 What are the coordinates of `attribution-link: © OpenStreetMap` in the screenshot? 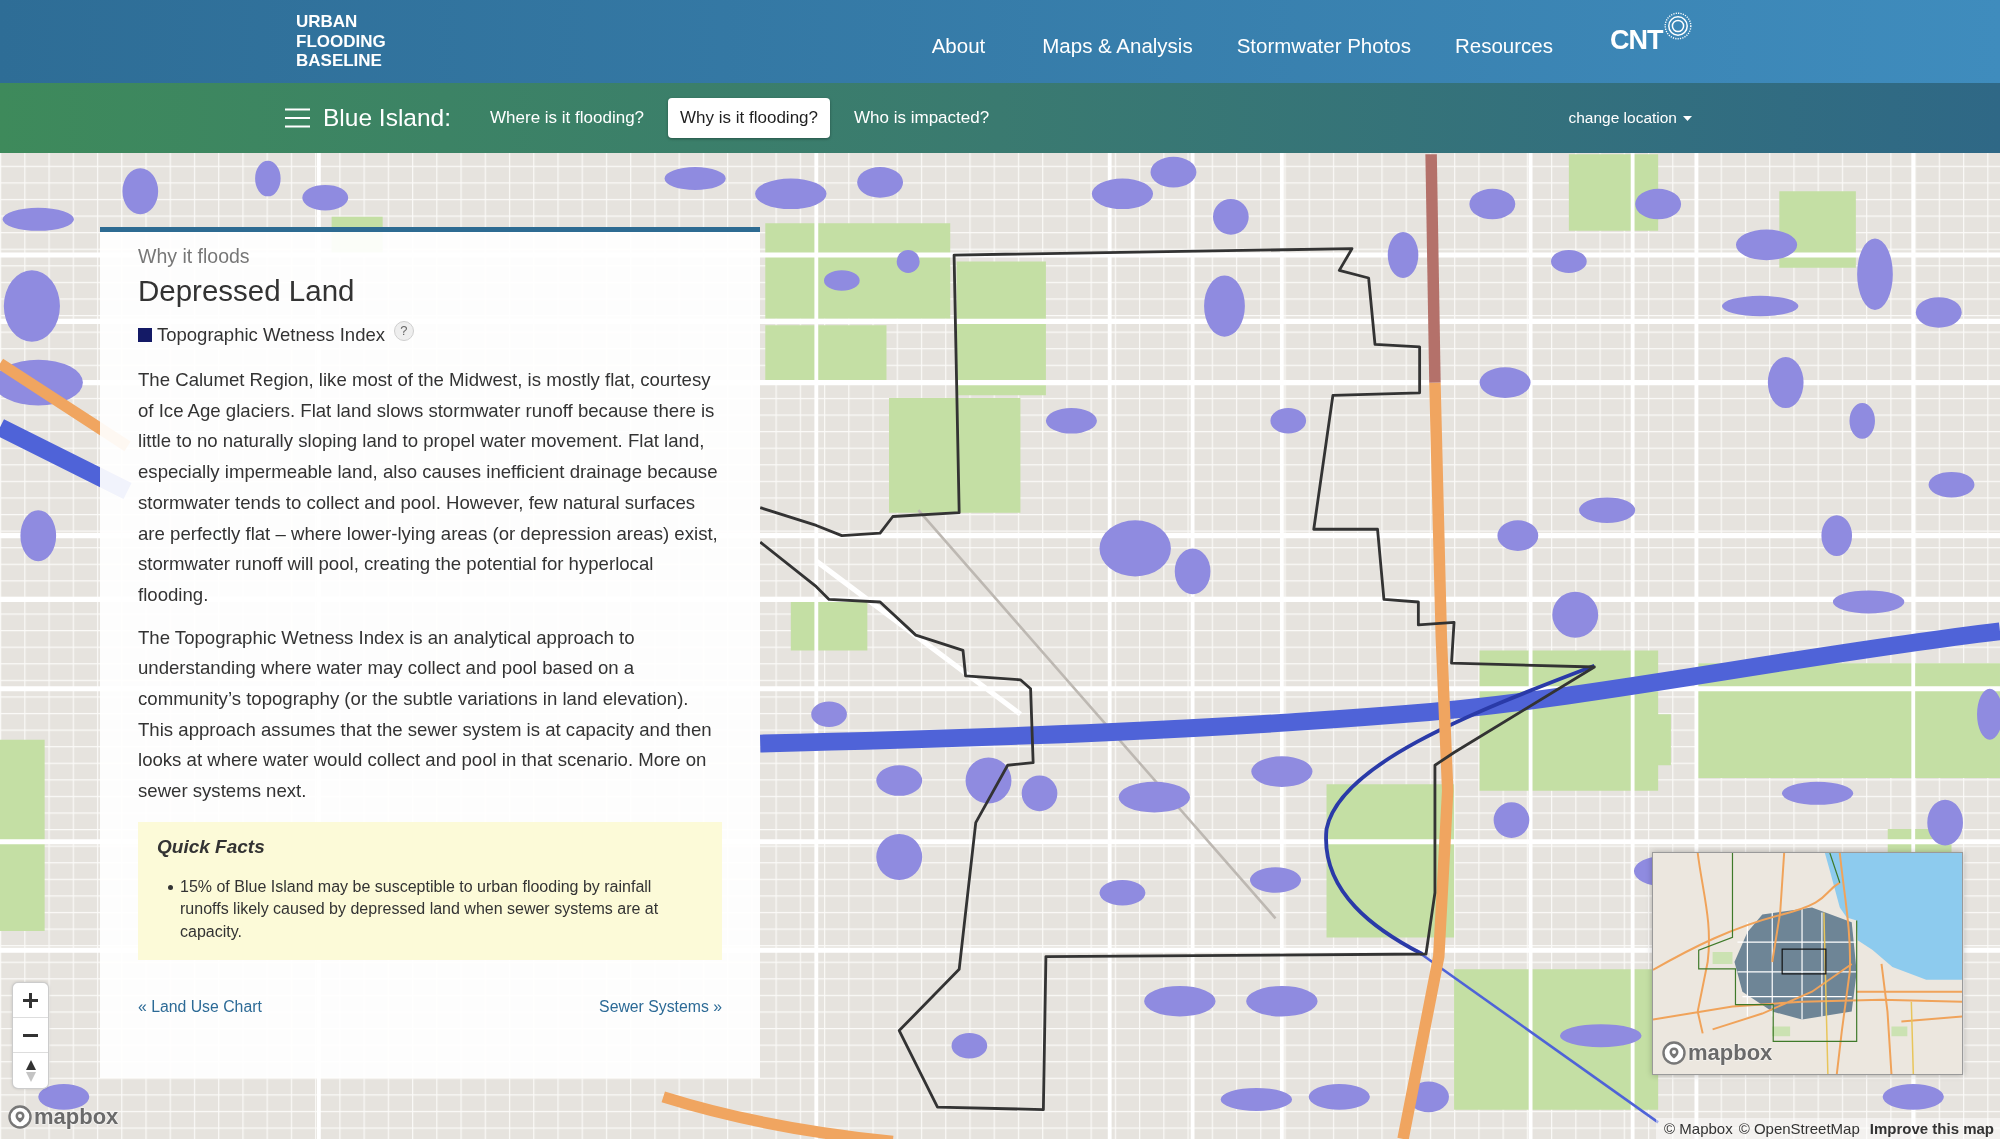 It's located at (1799, 1128).